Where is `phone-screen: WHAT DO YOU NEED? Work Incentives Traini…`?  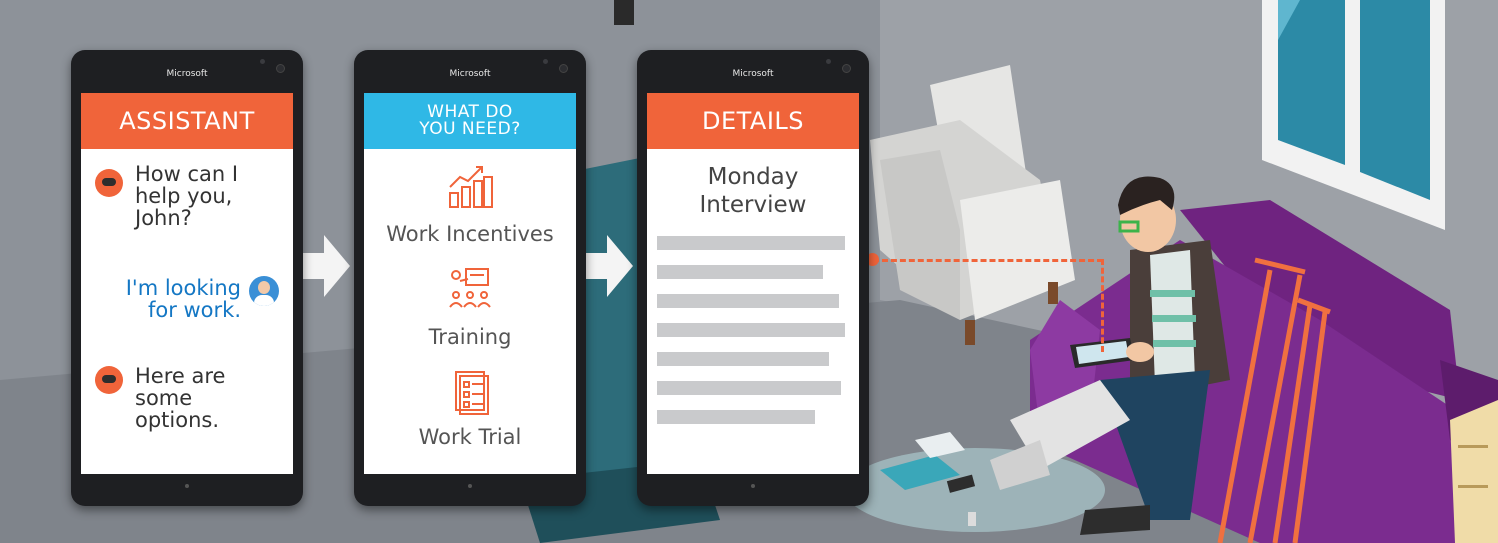
phone-screen: WHAT DO YOU NEED? Work Incentives Traini… is located at coordinates (470, 283).